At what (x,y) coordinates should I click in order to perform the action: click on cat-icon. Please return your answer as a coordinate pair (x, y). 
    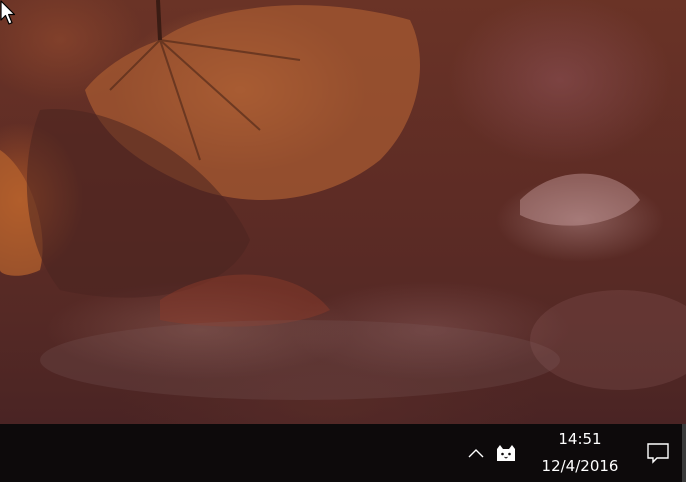
    Looking at the image, I should click on (506, 453).